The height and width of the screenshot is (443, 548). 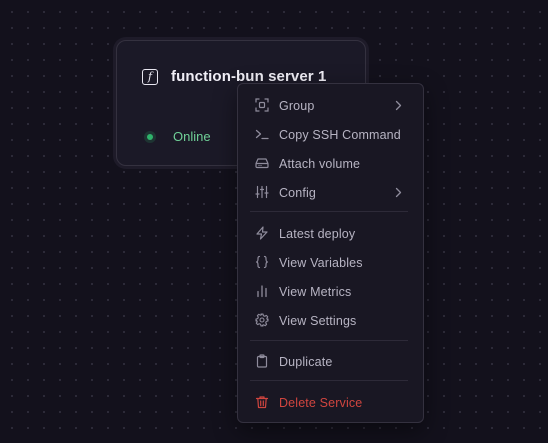 I want to click on menu-item-label: Attach volume, so click(x=320, y=163).